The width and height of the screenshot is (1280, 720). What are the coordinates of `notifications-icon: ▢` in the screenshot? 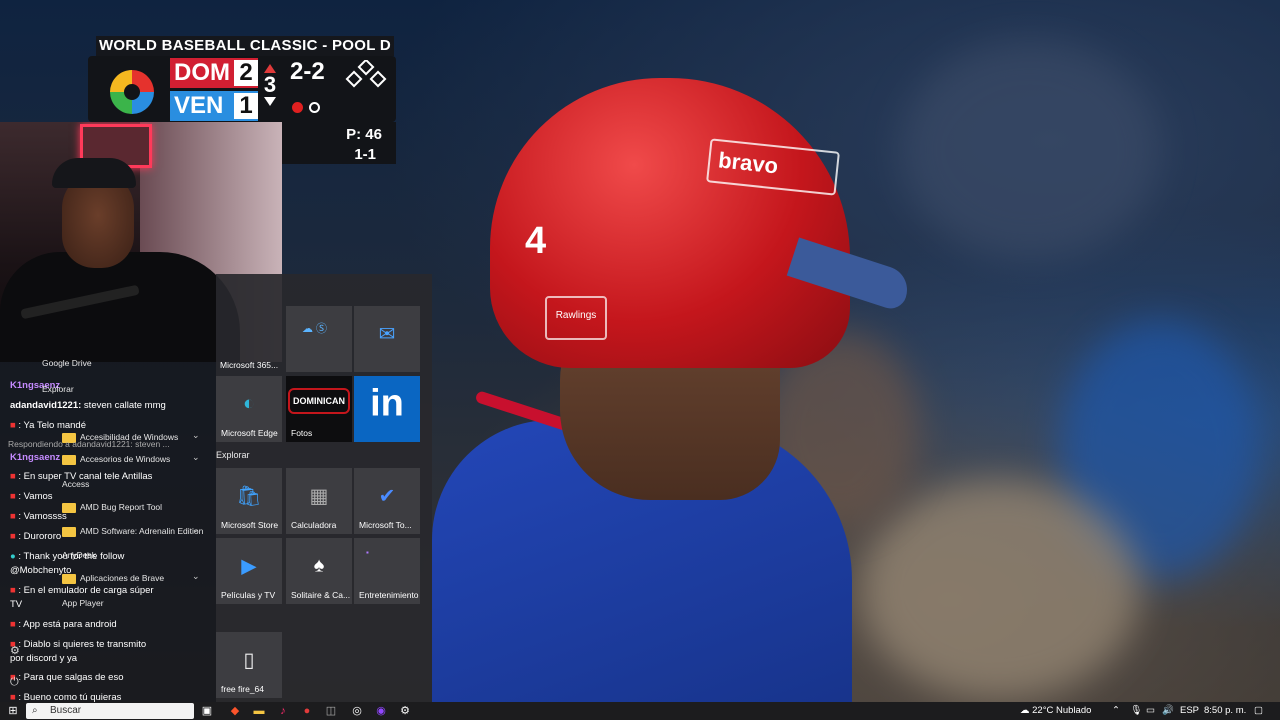 It's located at (1258, 711).